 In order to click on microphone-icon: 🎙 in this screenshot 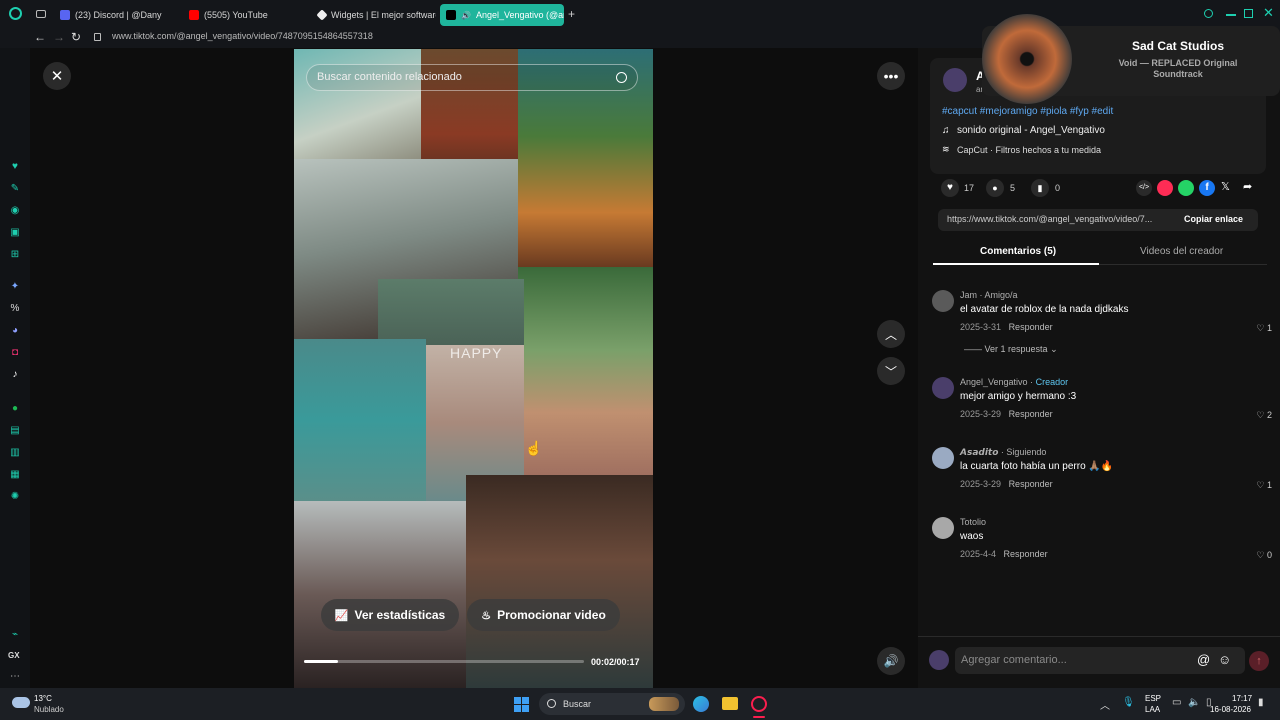, I will do `click(1128, 702)`.